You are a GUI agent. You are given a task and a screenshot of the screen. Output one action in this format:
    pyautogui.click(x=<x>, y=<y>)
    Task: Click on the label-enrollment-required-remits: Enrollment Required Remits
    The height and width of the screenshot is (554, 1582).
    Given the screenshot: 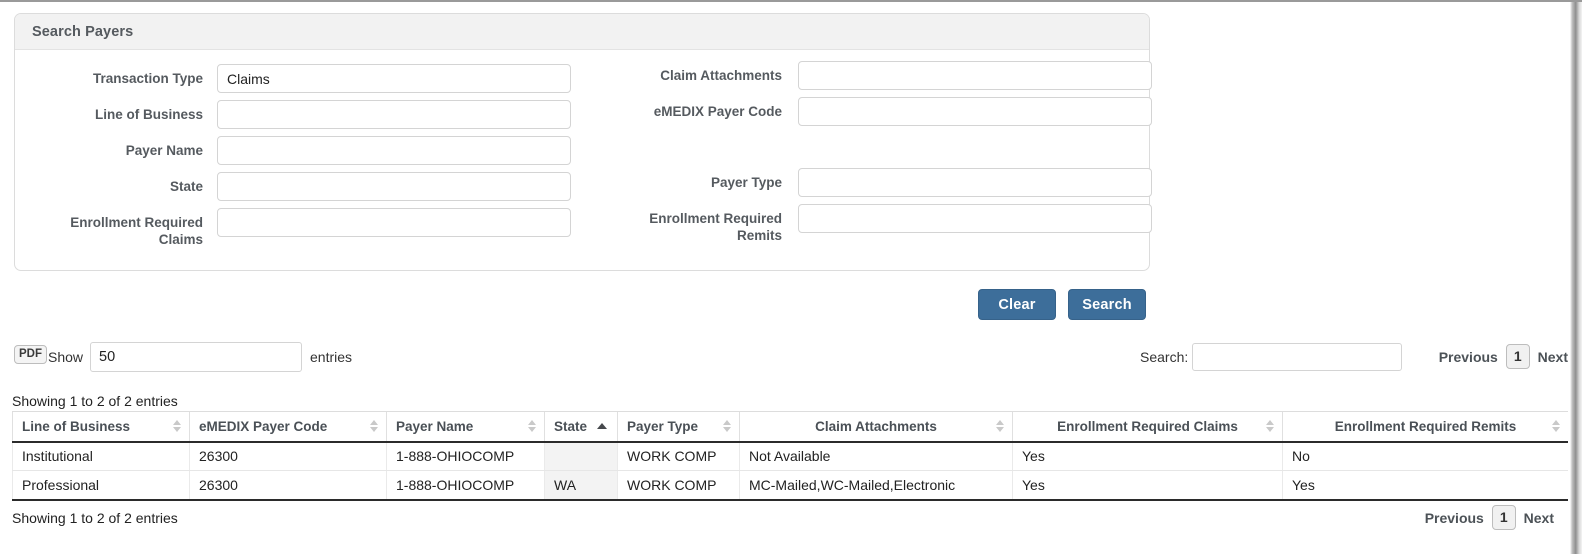 What is the action you would take?
    pyautogui.click(x=715, y=227)
    